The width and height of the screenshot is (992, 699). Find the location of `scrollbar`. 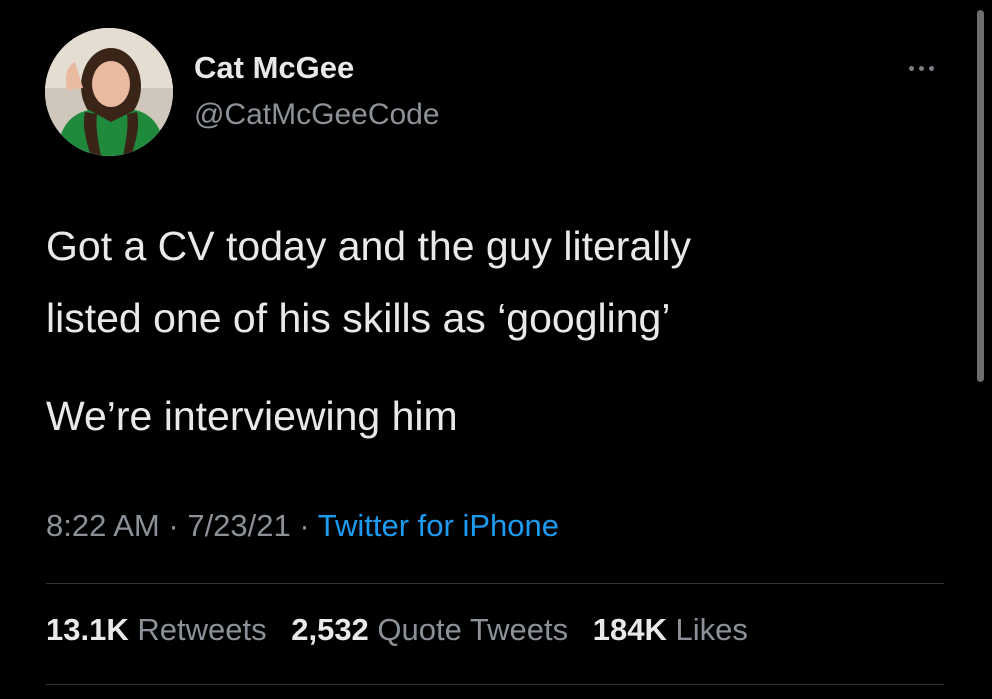

scrollbar is located at coordinates (980, 196).